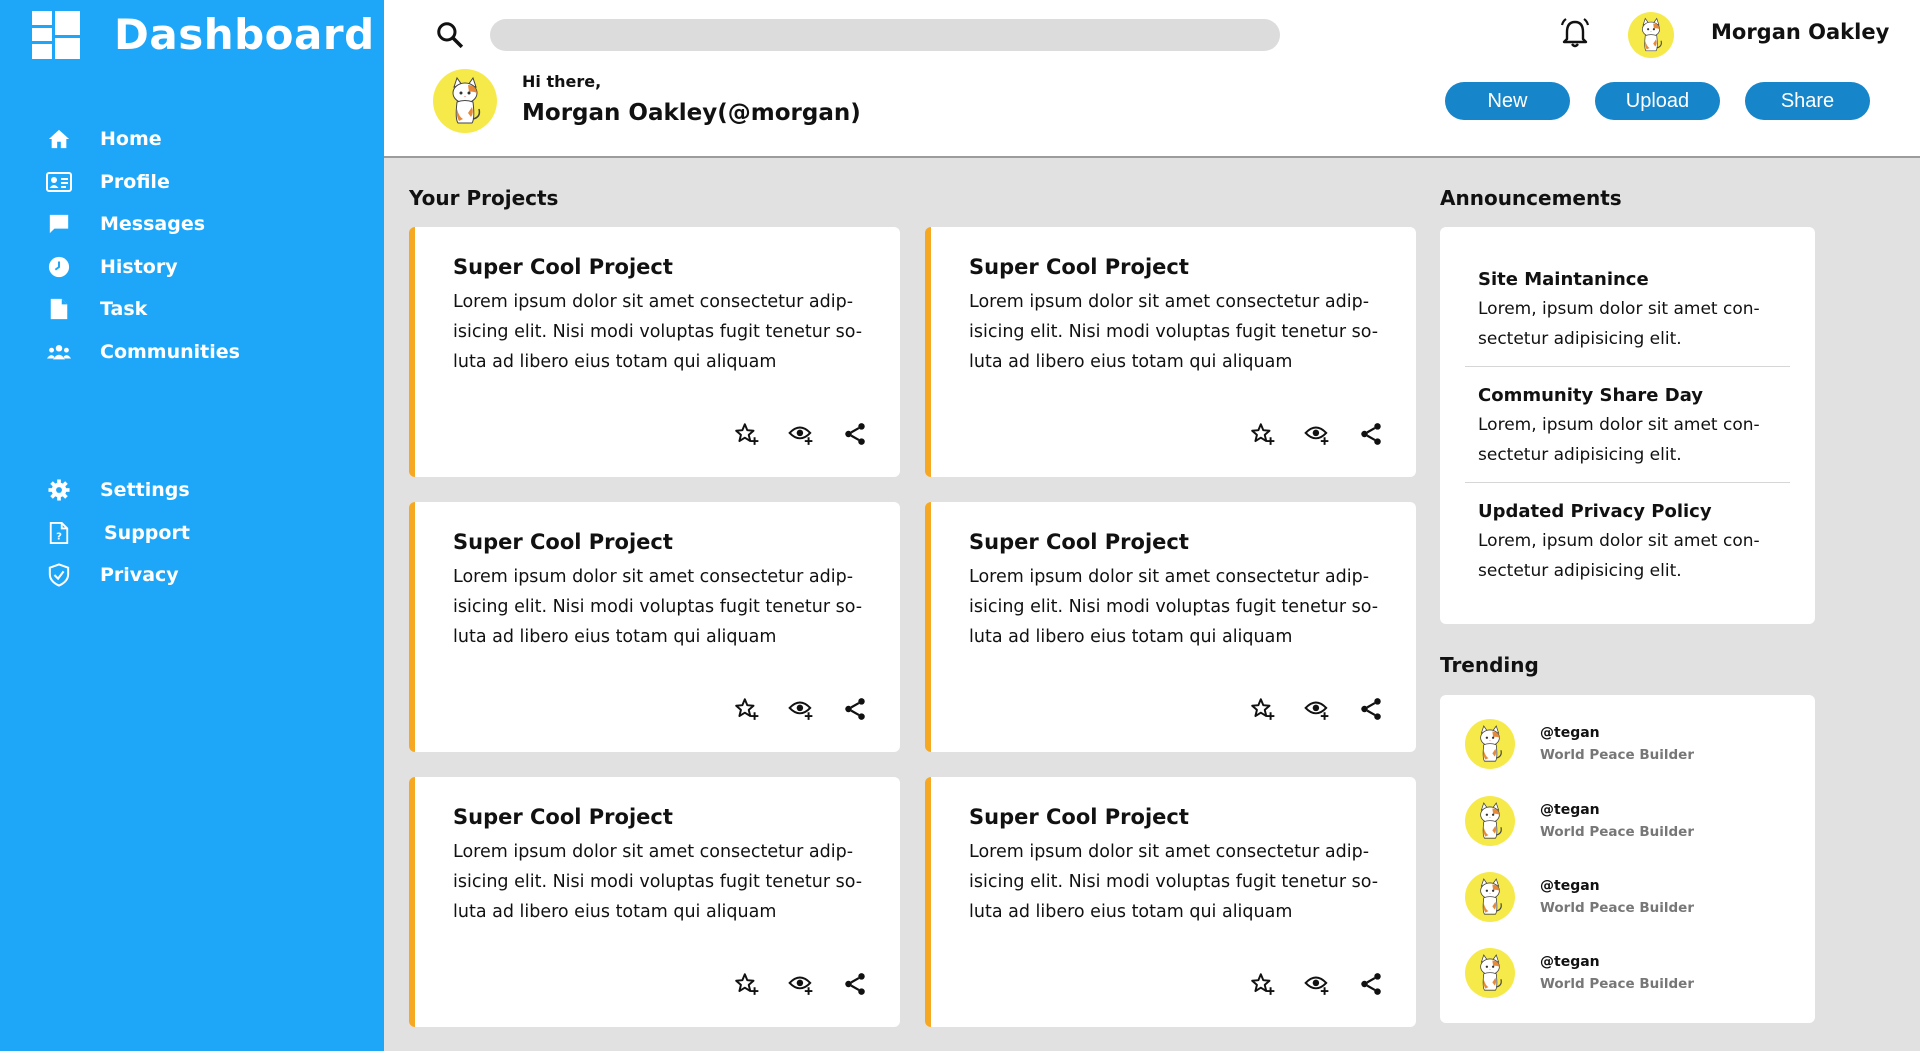  I want to click on sidebar-item-communities: Communities, so click(143, 352).